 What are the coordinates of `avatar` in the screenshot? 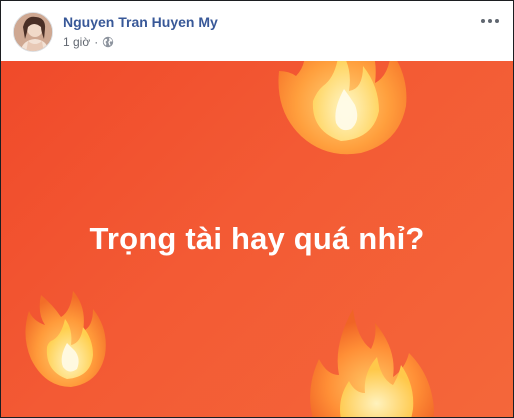 It's located at (33, 32).